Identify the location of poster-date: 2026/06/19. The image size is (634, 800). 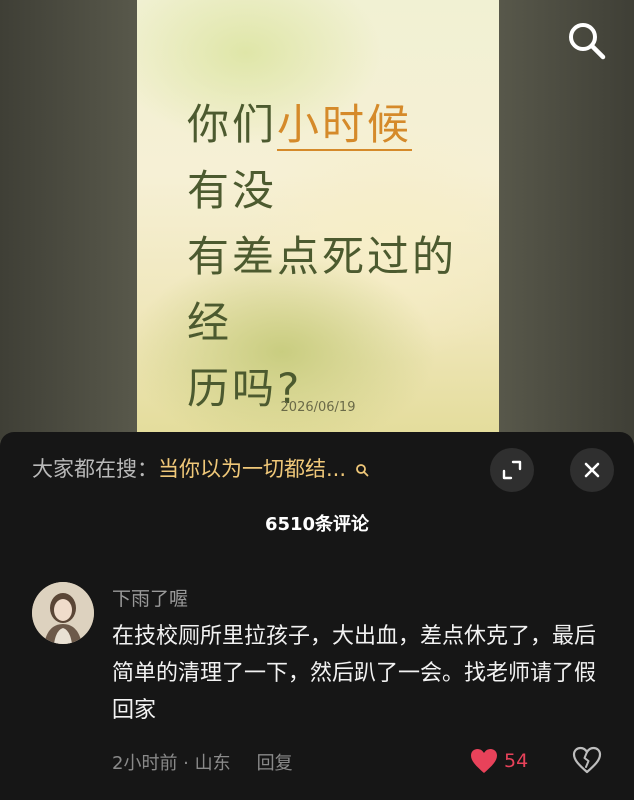
(318, 407).